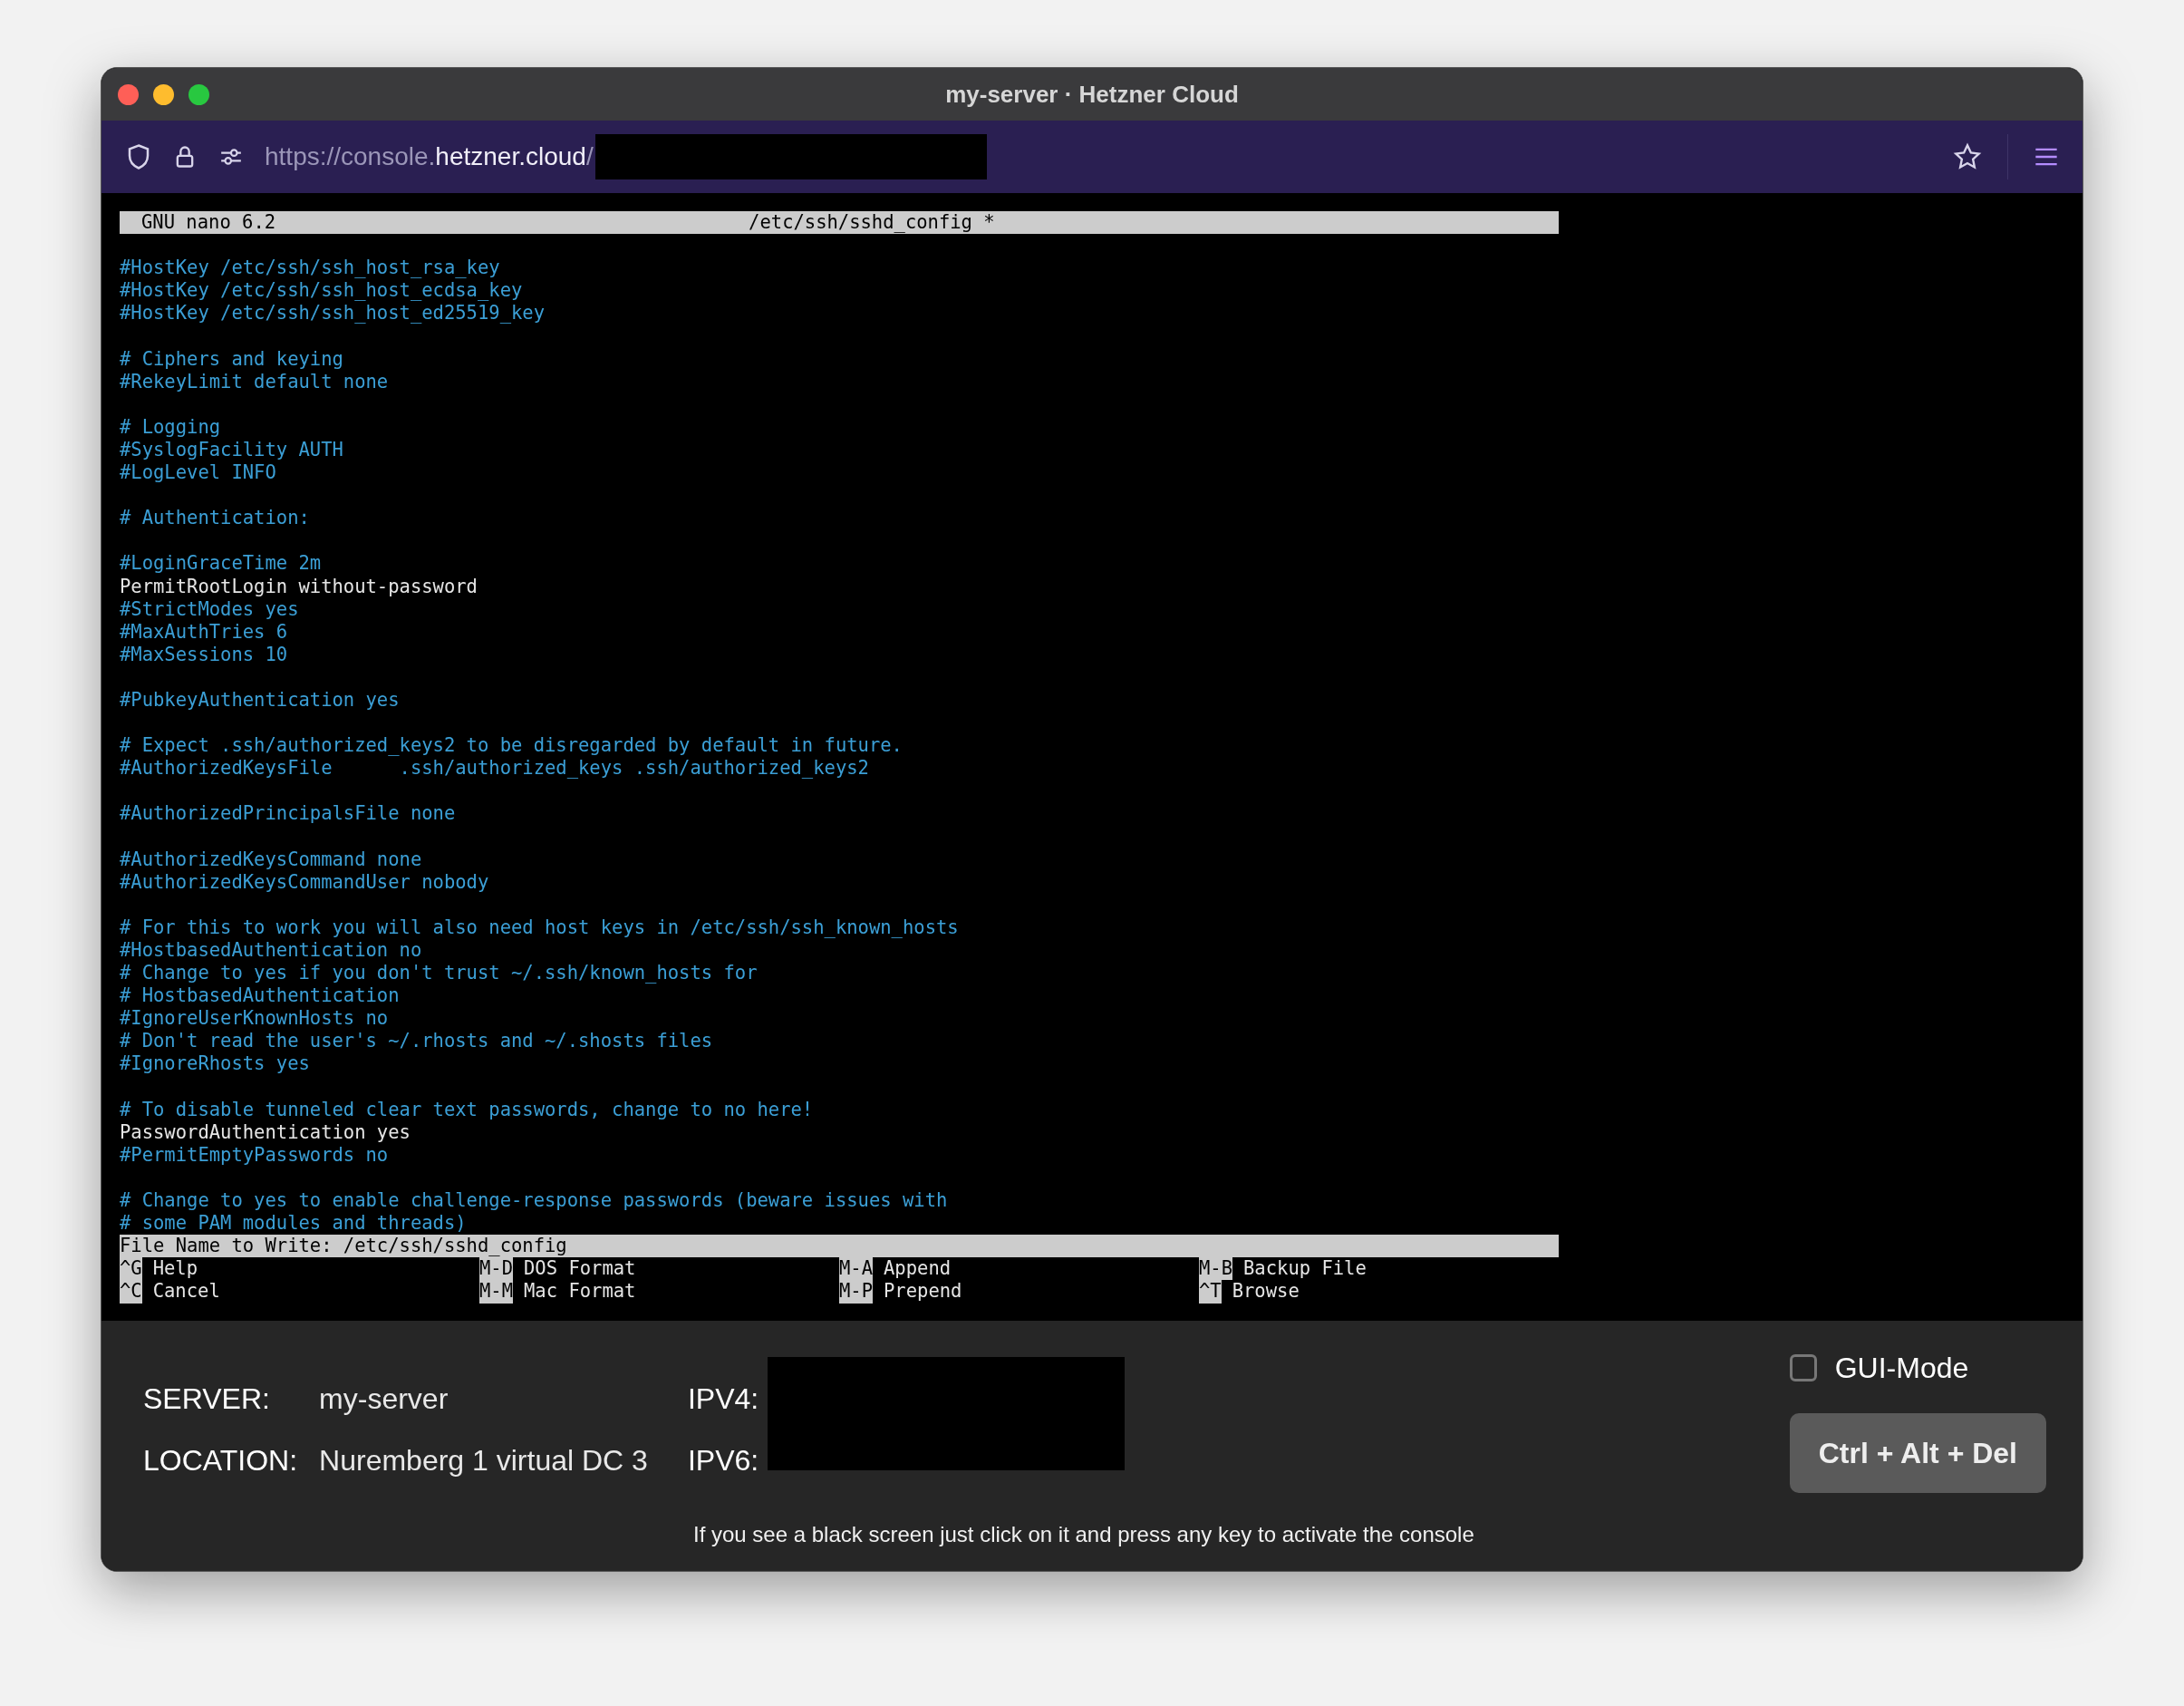  I want to click on comment-line: #PermitEmptyPasswords no, so click(254, 1155).